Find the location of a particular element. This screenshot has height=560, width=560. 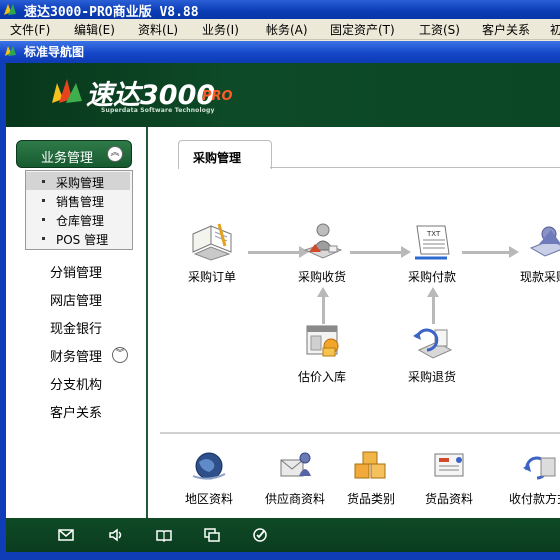

sidebar-subitem-label: 仓库管理 is located at coordinates (80, 221).